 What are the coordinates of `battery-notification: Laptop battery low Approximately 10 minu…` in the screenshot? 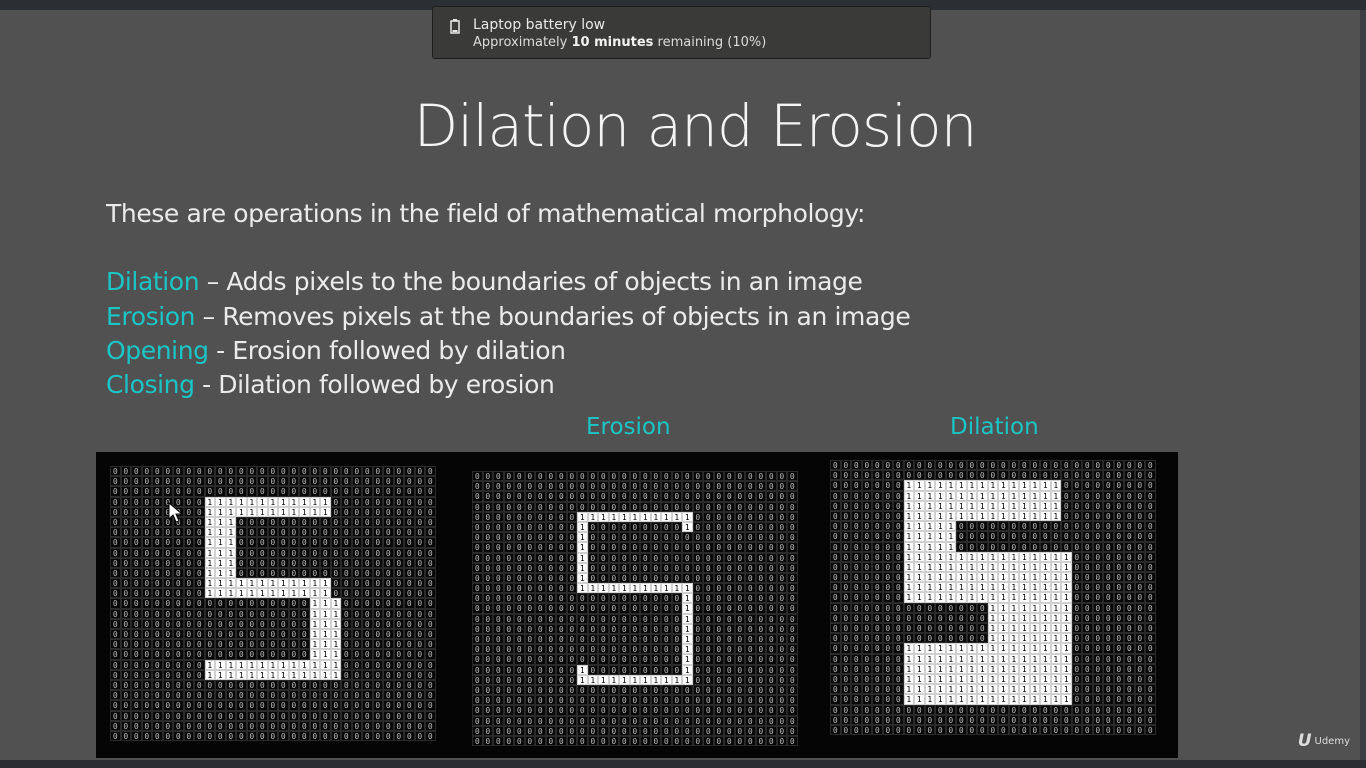 It's located at (681, 32).